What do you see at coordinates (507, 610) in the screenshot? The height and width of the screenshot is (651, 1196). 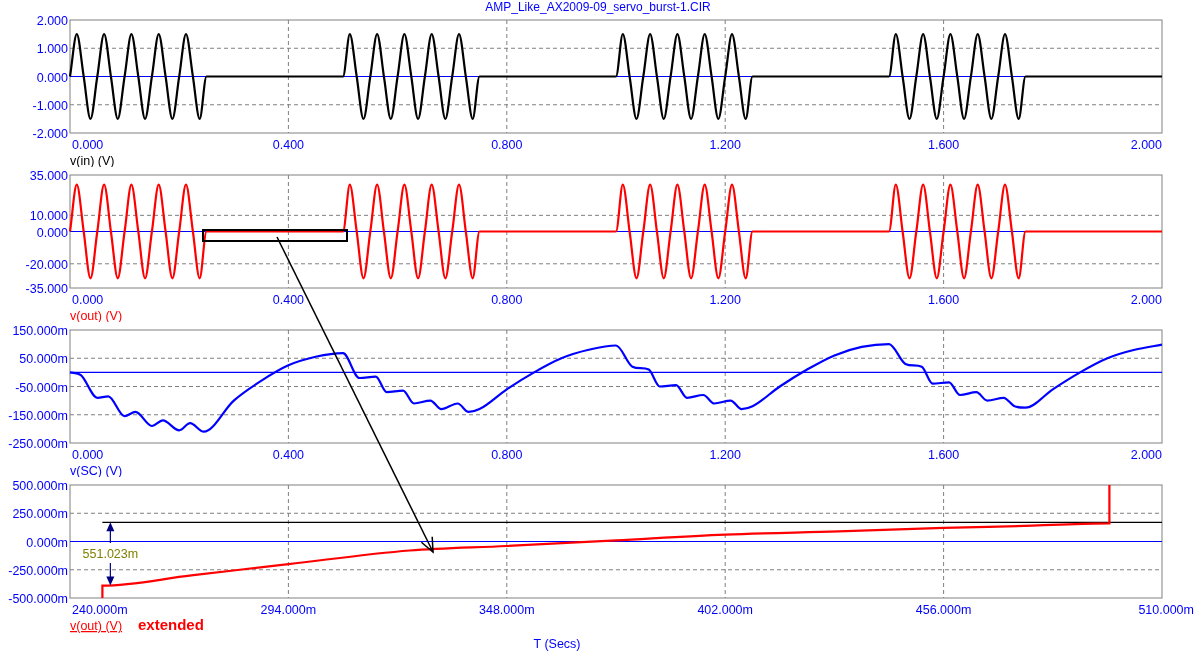 I see `x-tick-label: 348.000m` at bounding box center [507, 610].